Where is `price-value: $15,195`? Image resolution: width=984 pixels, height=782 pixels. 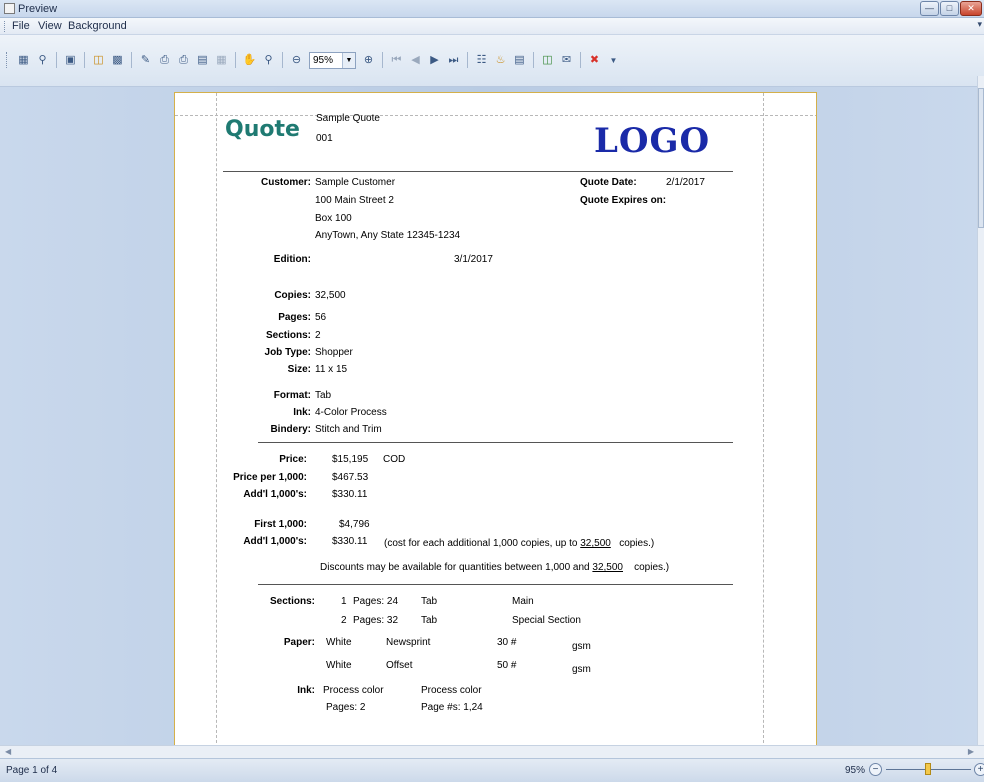
price-value: $15,195 is located at coordinates (350, 459).